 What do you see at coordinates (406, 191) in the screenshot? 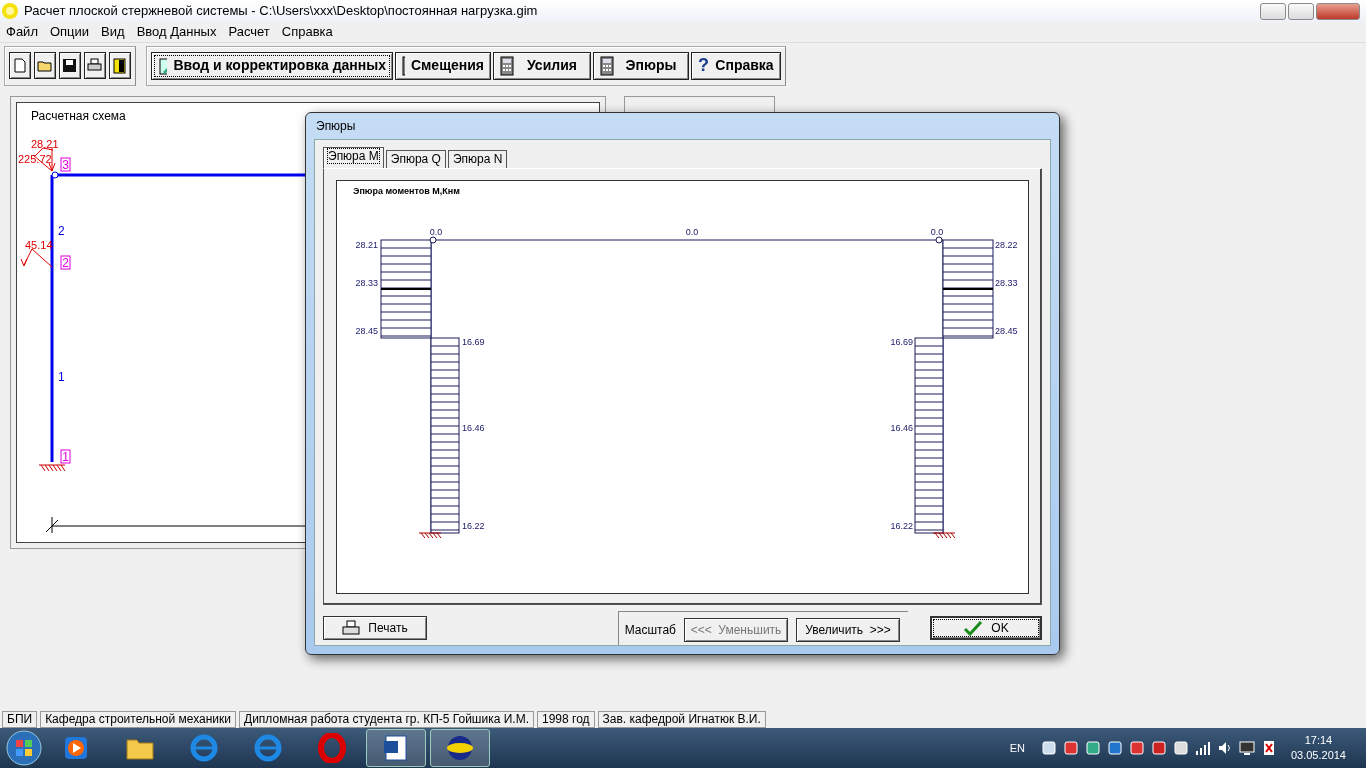
I see `diagram-title: Эпюра моментов М,Кнм` at bounding box center [406, 191].